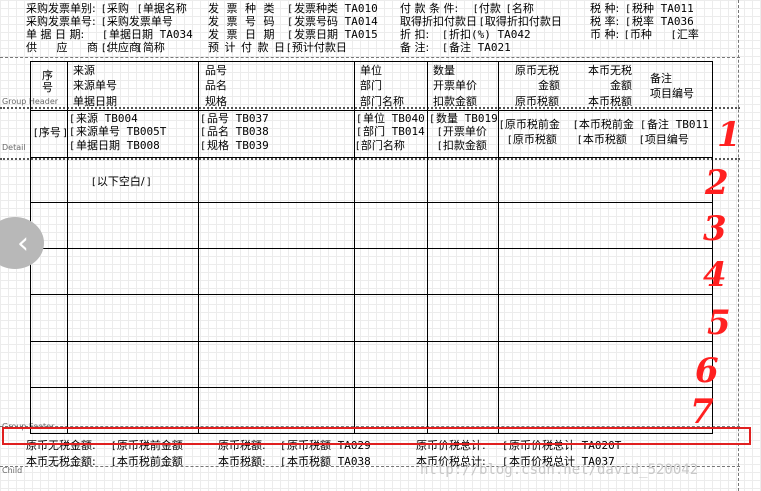 The width and height of the screenshot is (761, 491). What do you see at coordinates (664, 140) in the screenshot?
I see `detail-field-project-no: 项目编号` at bounding box center [664, 140].